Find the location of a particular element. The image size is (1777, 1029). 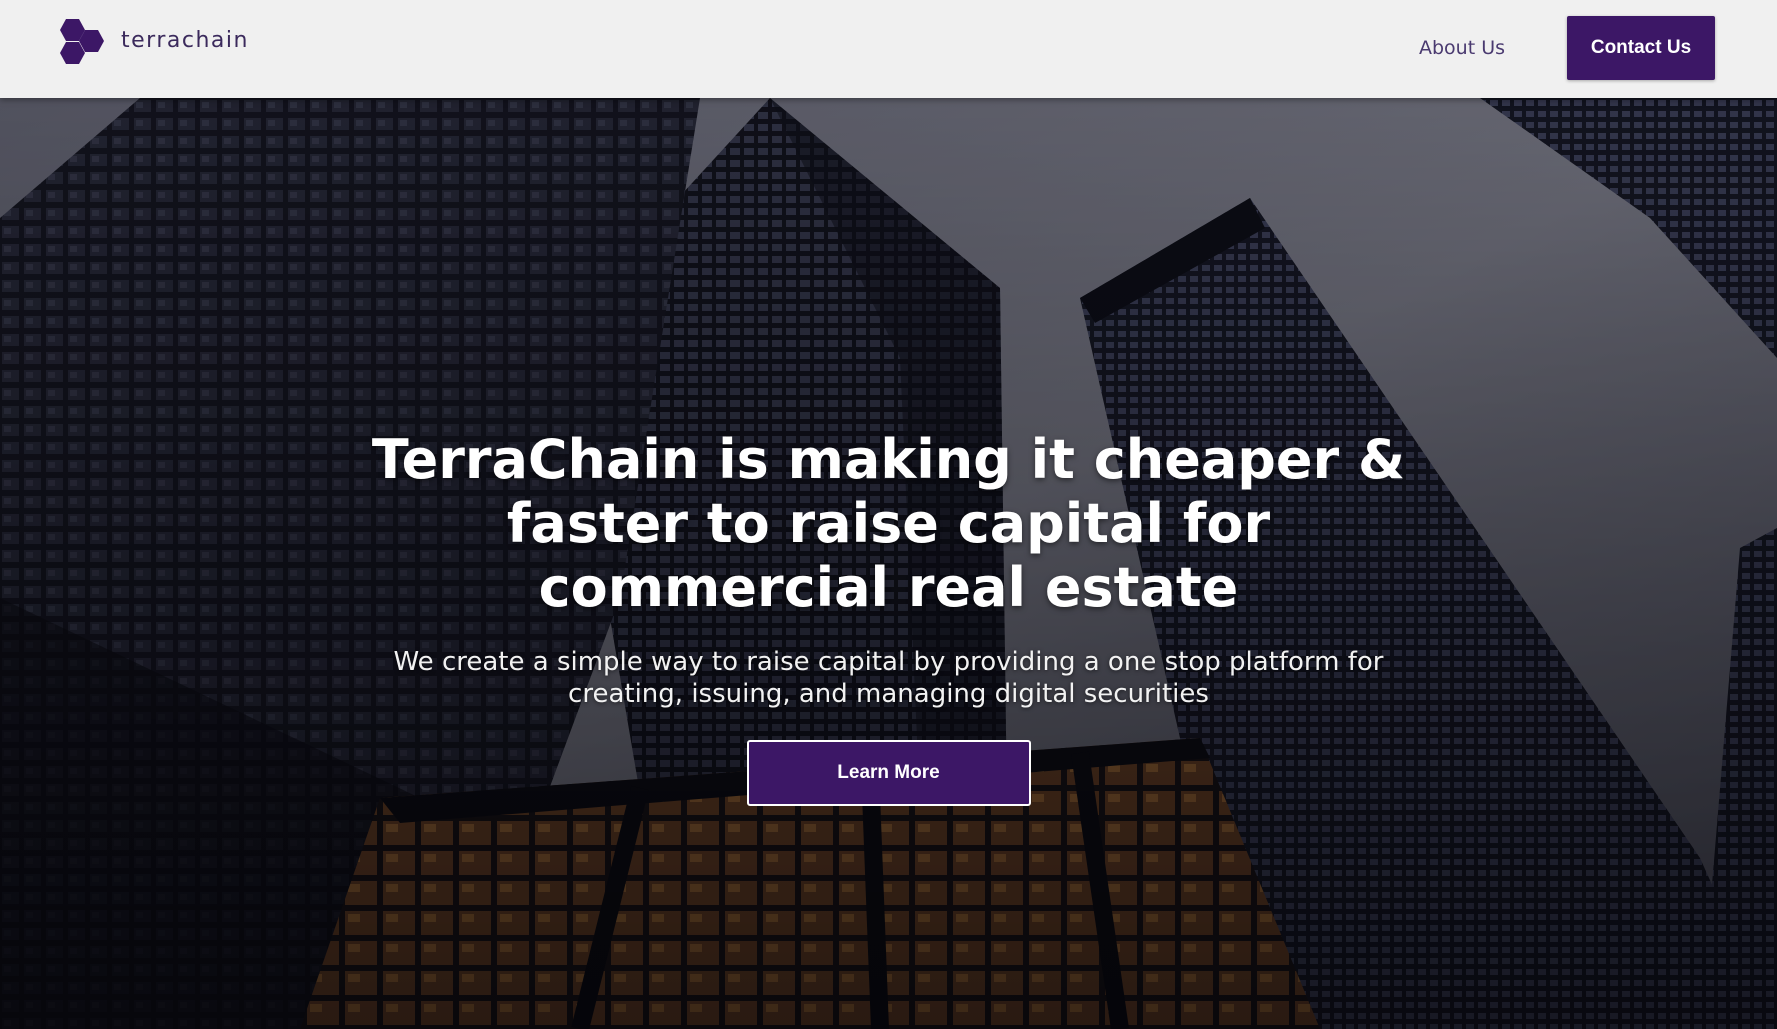

contact-us-button: Contact Us is located at coordinates (1641, 48).